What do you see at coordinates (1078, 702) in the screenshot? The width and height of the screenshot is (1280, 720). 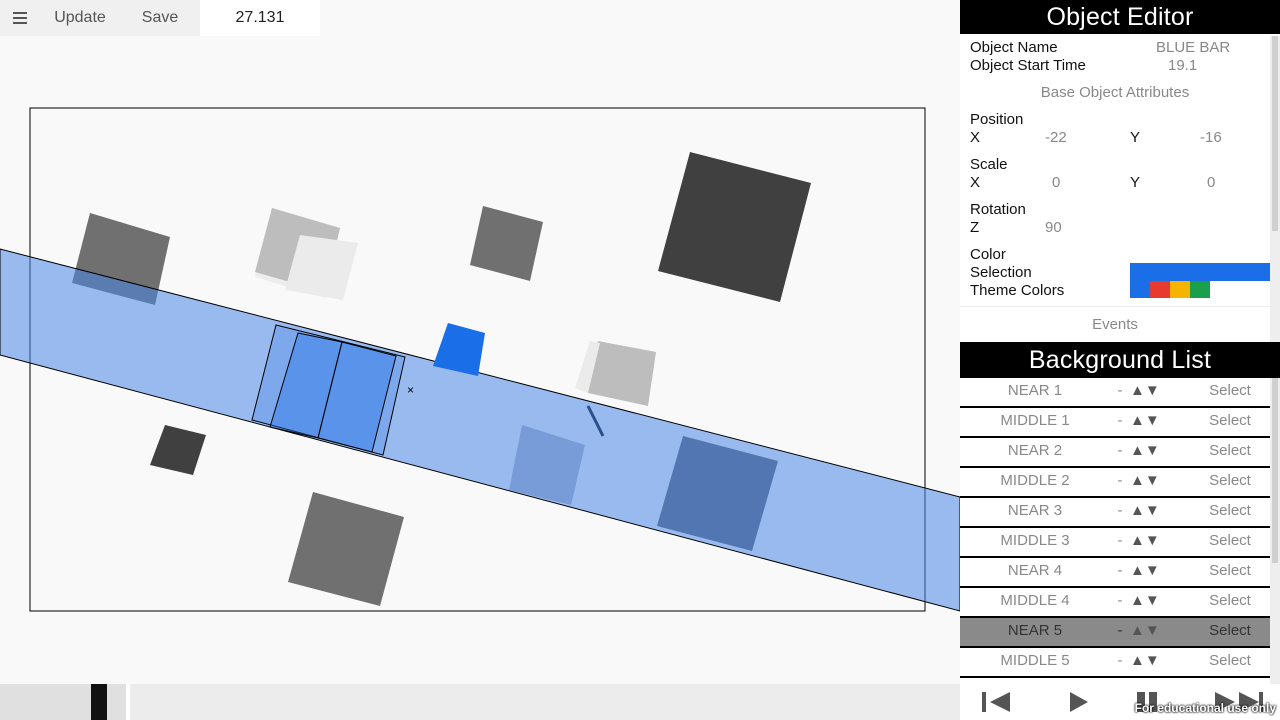 I see `play-icon` at bounding box center [1078, 702].